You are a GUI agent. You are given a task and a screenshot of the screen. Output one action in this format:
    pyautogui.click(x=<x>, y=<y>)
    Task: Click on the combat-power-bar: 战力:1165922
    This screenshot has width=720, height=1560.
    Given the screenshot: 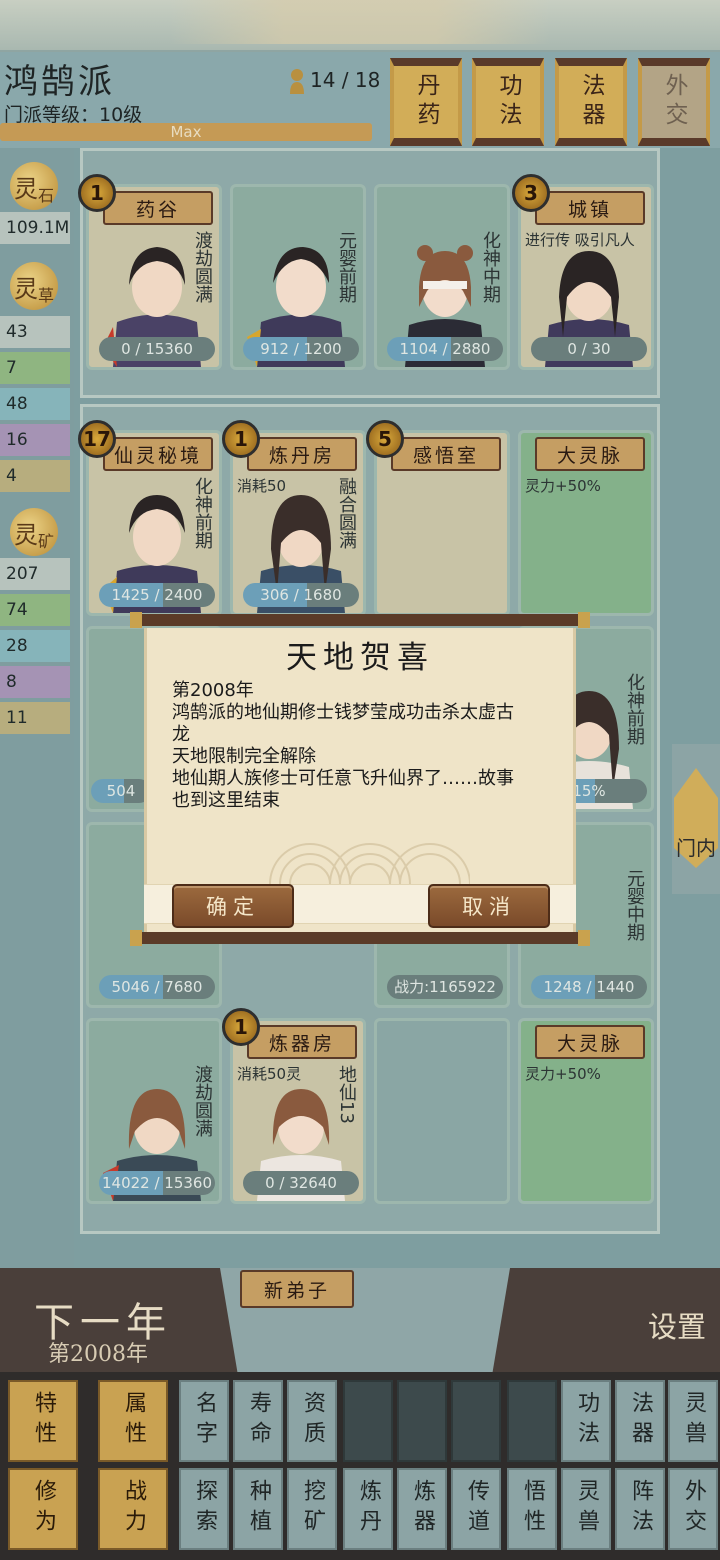 What is the action you would take?
    pyautogui.click(x=445, y=987)
    